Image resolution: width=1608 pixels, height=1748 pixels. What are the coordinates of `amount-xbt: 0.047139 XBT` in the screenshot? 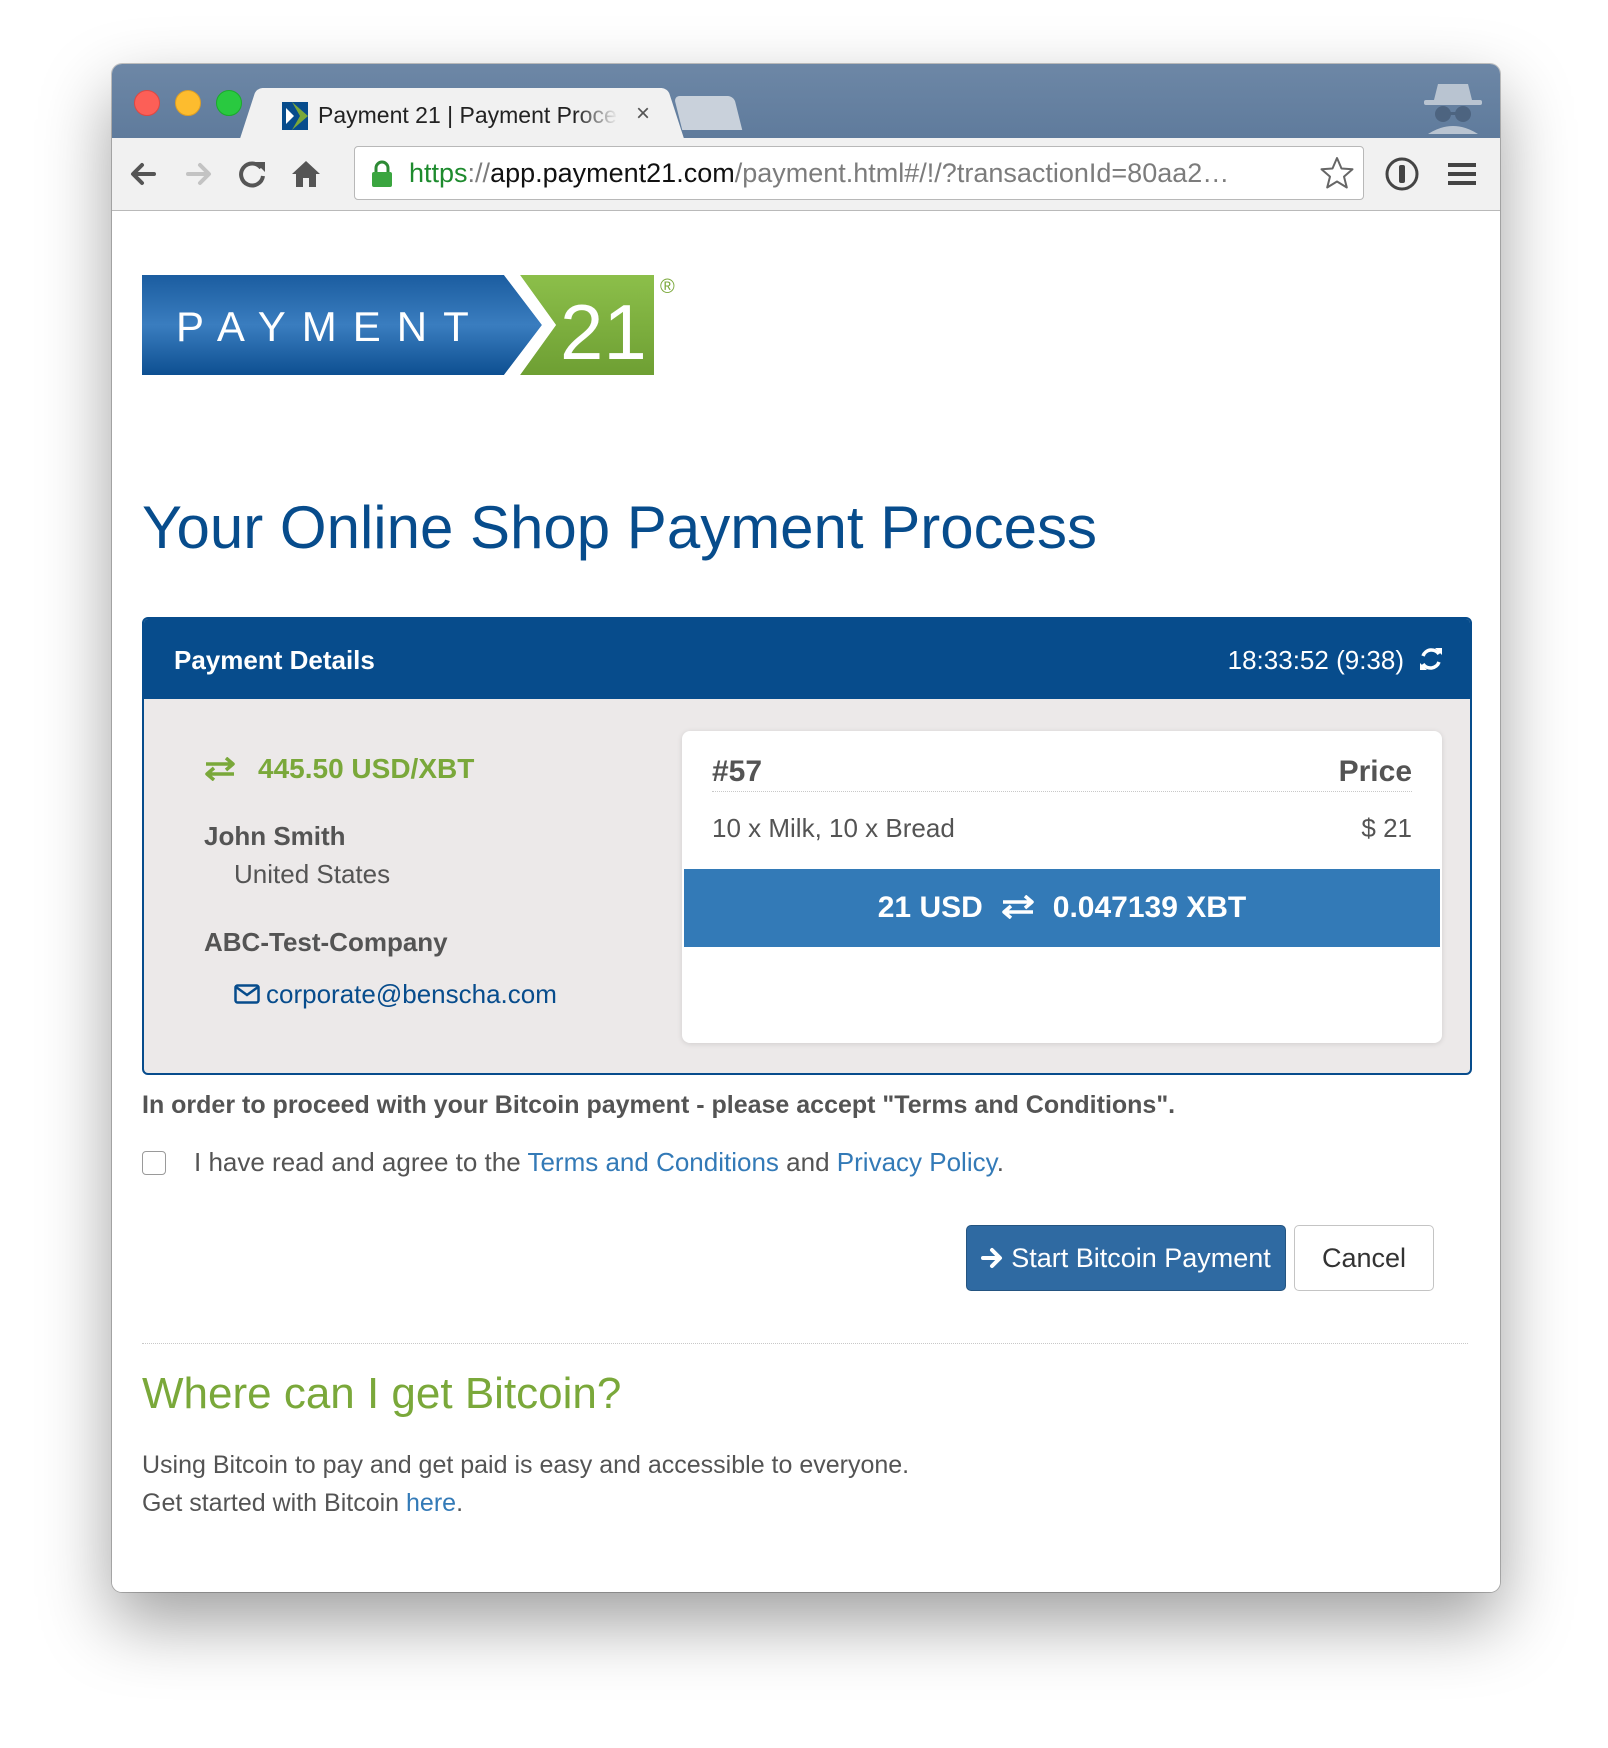 It's located at (1149, 907).